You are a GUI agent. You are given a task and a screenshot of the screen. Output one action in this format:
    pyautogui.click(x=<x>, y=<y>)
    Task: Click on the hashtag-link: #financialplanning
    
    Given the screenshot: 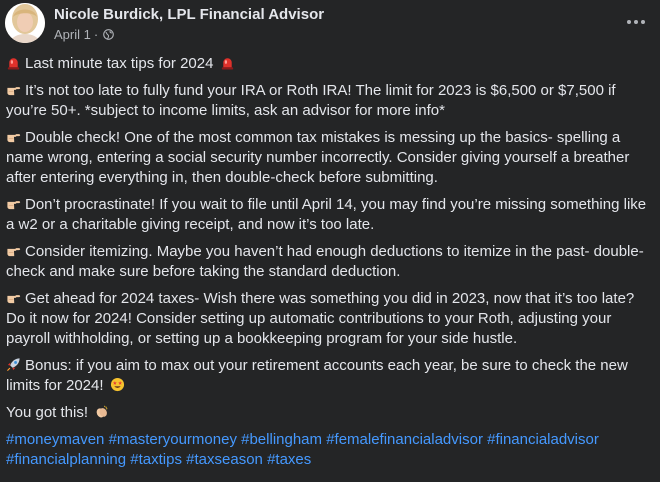 What is the action you would take?
    pyautogui.click(x=66, y=459)
    